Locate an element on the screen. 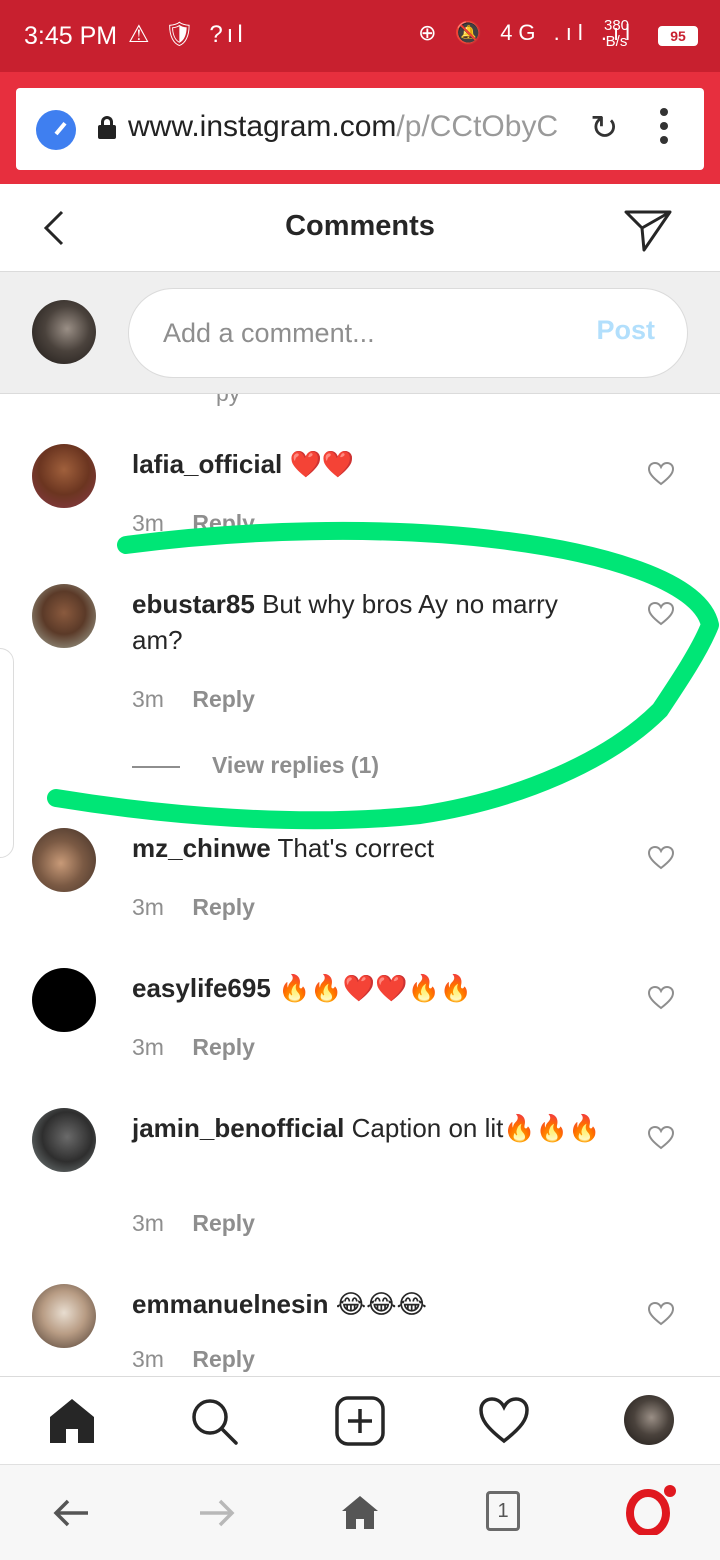  comment-text: ❤️❤️ is located at coordinates (322, 464).